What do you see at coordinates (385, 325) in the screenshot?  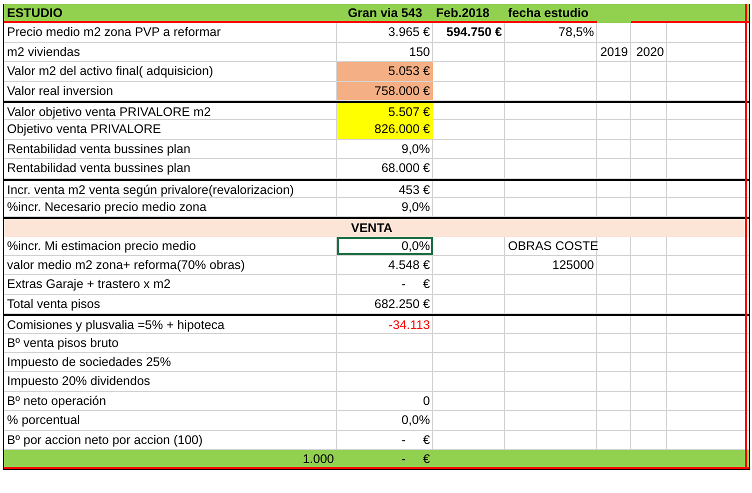 I see `value-cell: -34.113` at bounding box center [385, 325].